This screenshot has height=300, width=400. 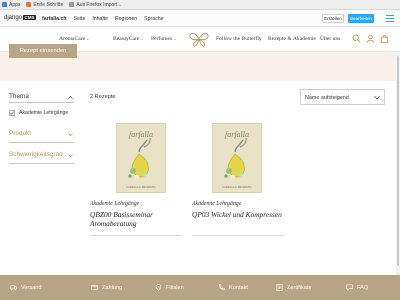 What do you see at coordinates (363, 287) in the screenshot?
I see `footer-label: FAQ` at bounding box center [363, 287].